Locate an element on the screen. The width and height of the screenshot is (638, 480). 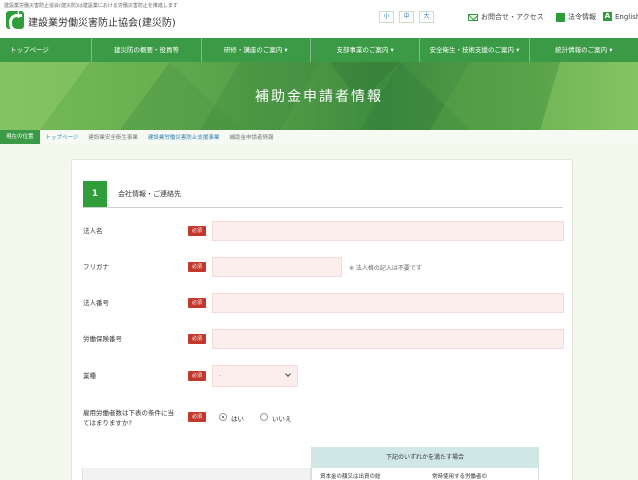
condition-question-label-line1: 雇用労働者数は下表の条件に当 is located at coordinates (128, 413).